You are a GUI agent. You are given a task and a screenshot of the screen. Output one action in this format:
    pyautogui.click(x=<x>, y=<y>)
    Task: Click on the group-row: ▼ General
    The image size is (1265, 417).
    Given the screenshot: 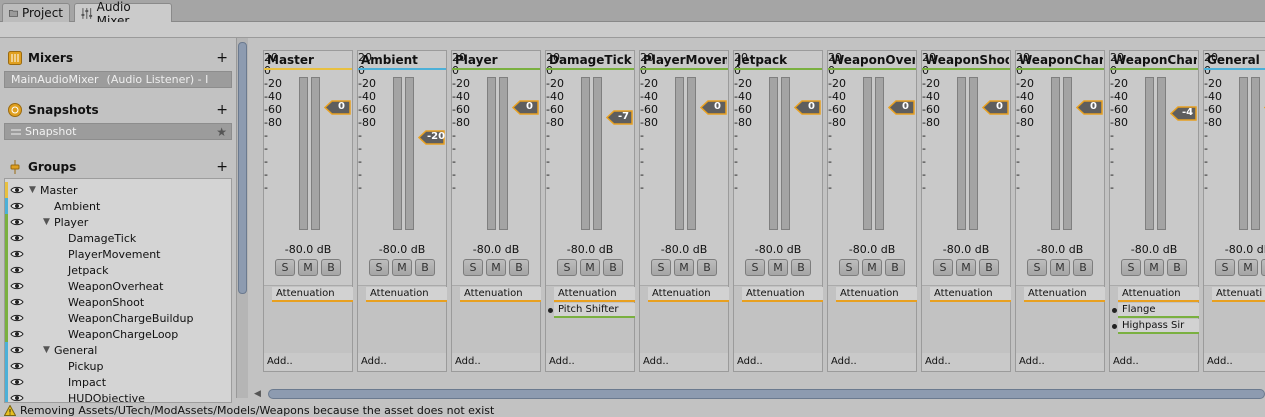 What is the action you would take?
    pyautogui.click(x=118, y=350)
    